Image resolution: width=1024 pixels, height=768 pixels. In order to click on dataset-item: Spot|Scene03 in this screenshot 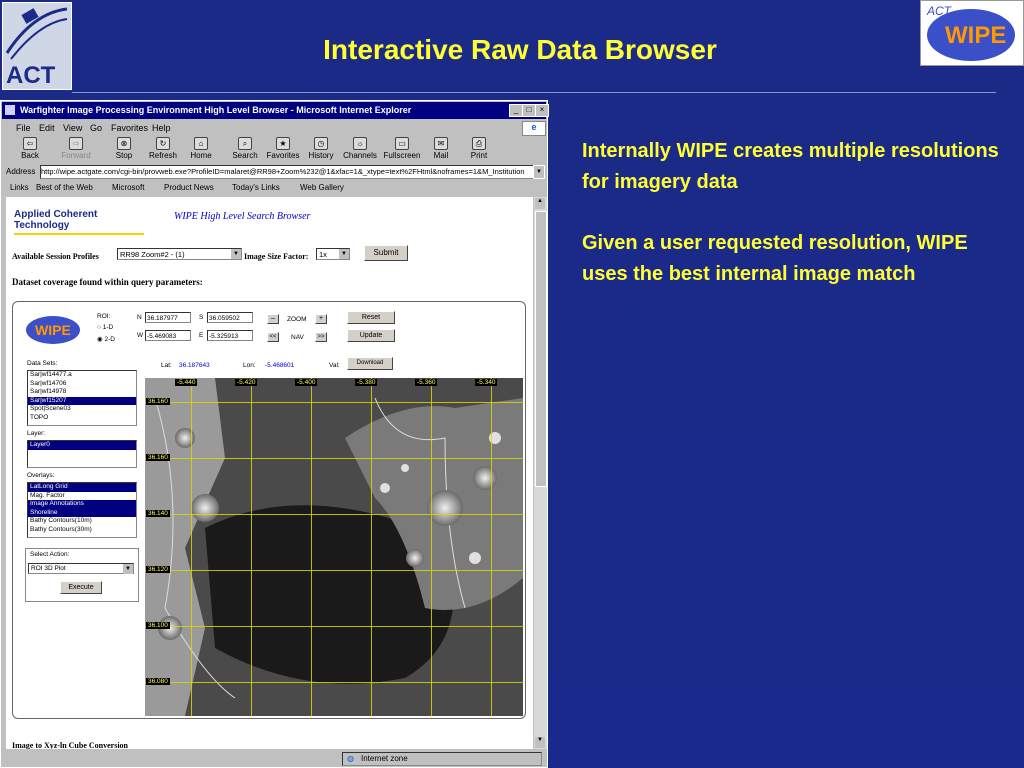, I will do `click(82, 409)`.